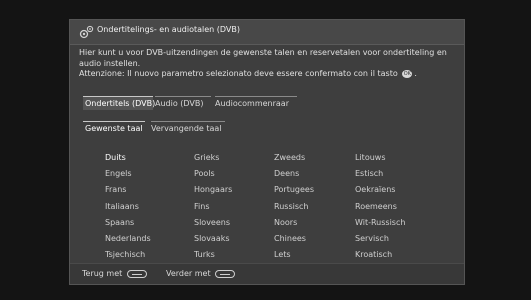  Describe the element at coordinates (168, 29) in the screenshot. I see `dialog-title: Ondertitelings- en audiotalen (DVB)` at that location.